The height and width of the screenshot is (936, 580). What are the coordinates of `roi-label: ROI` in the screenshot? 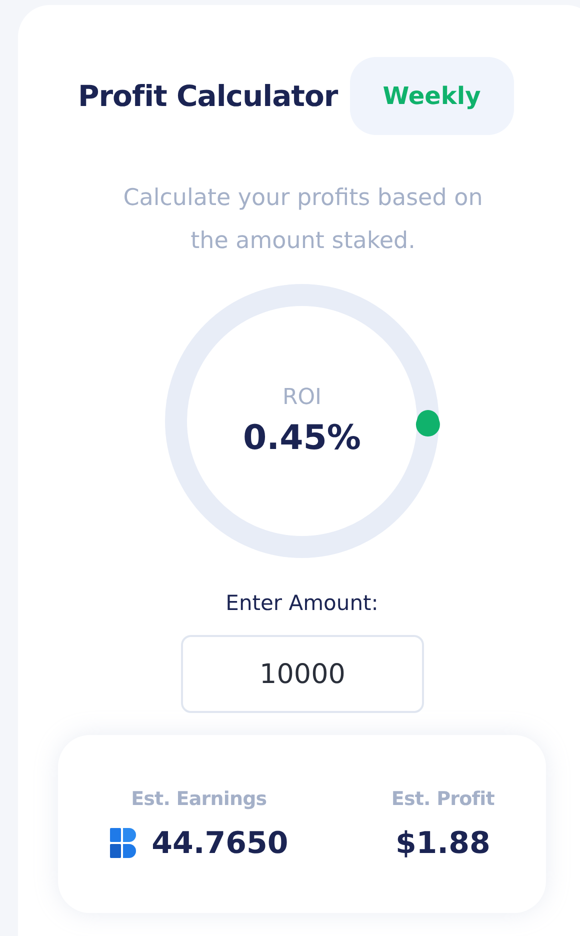 It's located at (302, 397).